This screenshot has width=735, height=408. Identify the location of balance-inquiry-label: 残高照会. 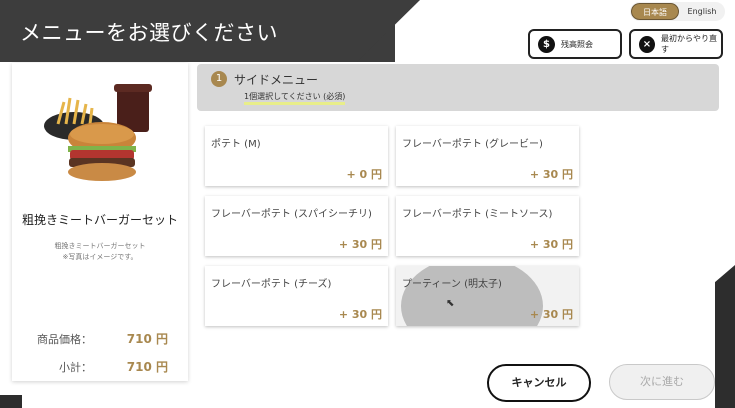
(577, 44).